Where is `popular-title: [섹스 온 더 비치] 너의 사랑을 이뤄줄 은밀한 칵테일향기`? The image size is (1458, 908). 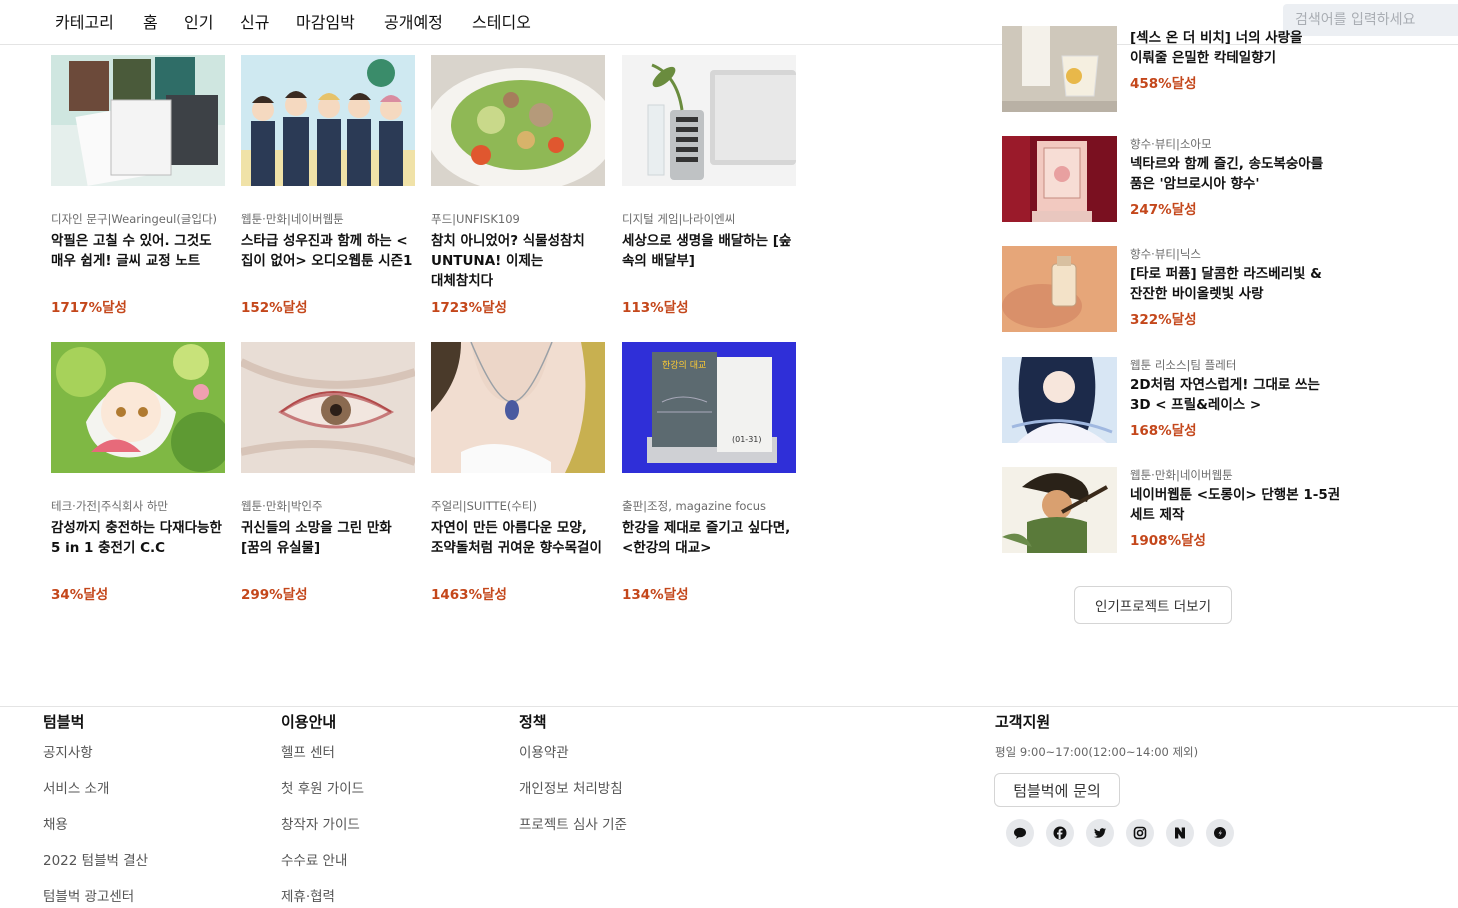
popular-title: [섹스 온 더 비치] 너의 사랑을 이뤄줄 은밀한 칵테일향기 is located at coordinates (1216, 48).